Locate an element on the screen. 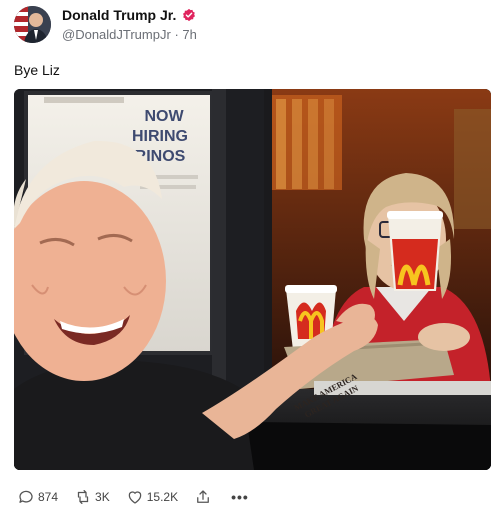 The height and width of the screenshot is (510, 500). avatar-image is located at coordinates (32, 24).